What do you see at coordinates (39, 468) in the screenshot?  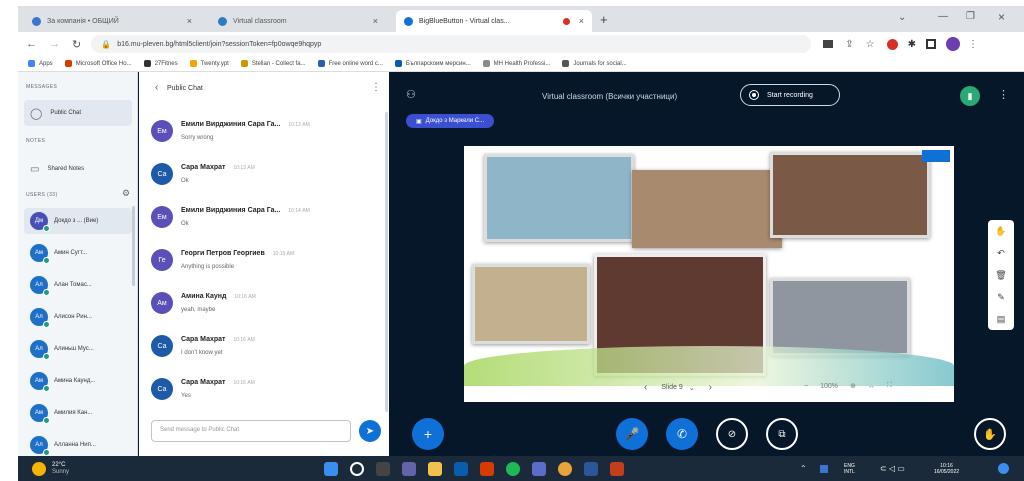 I see `weather-sun-icon` at bounding box center [39, 468].